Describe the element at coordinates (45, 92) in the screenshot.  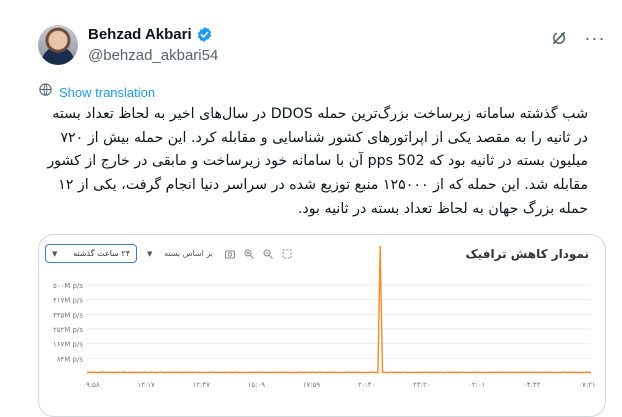
I see `translate-icon` at that location.